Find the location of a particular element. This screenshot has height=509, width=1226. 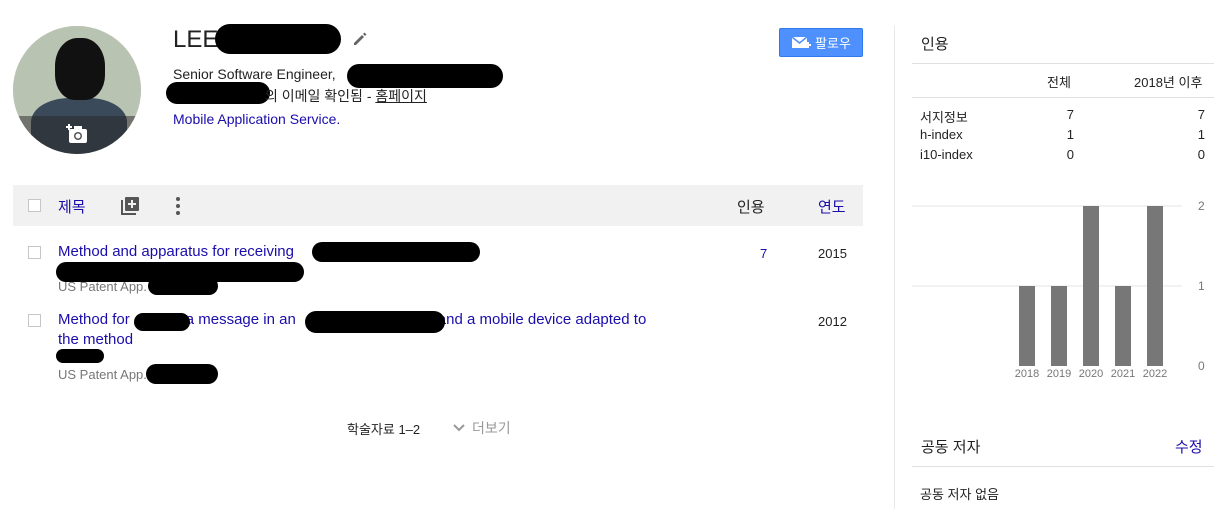

article-year: 2012 is located at coordinates (832, 321).